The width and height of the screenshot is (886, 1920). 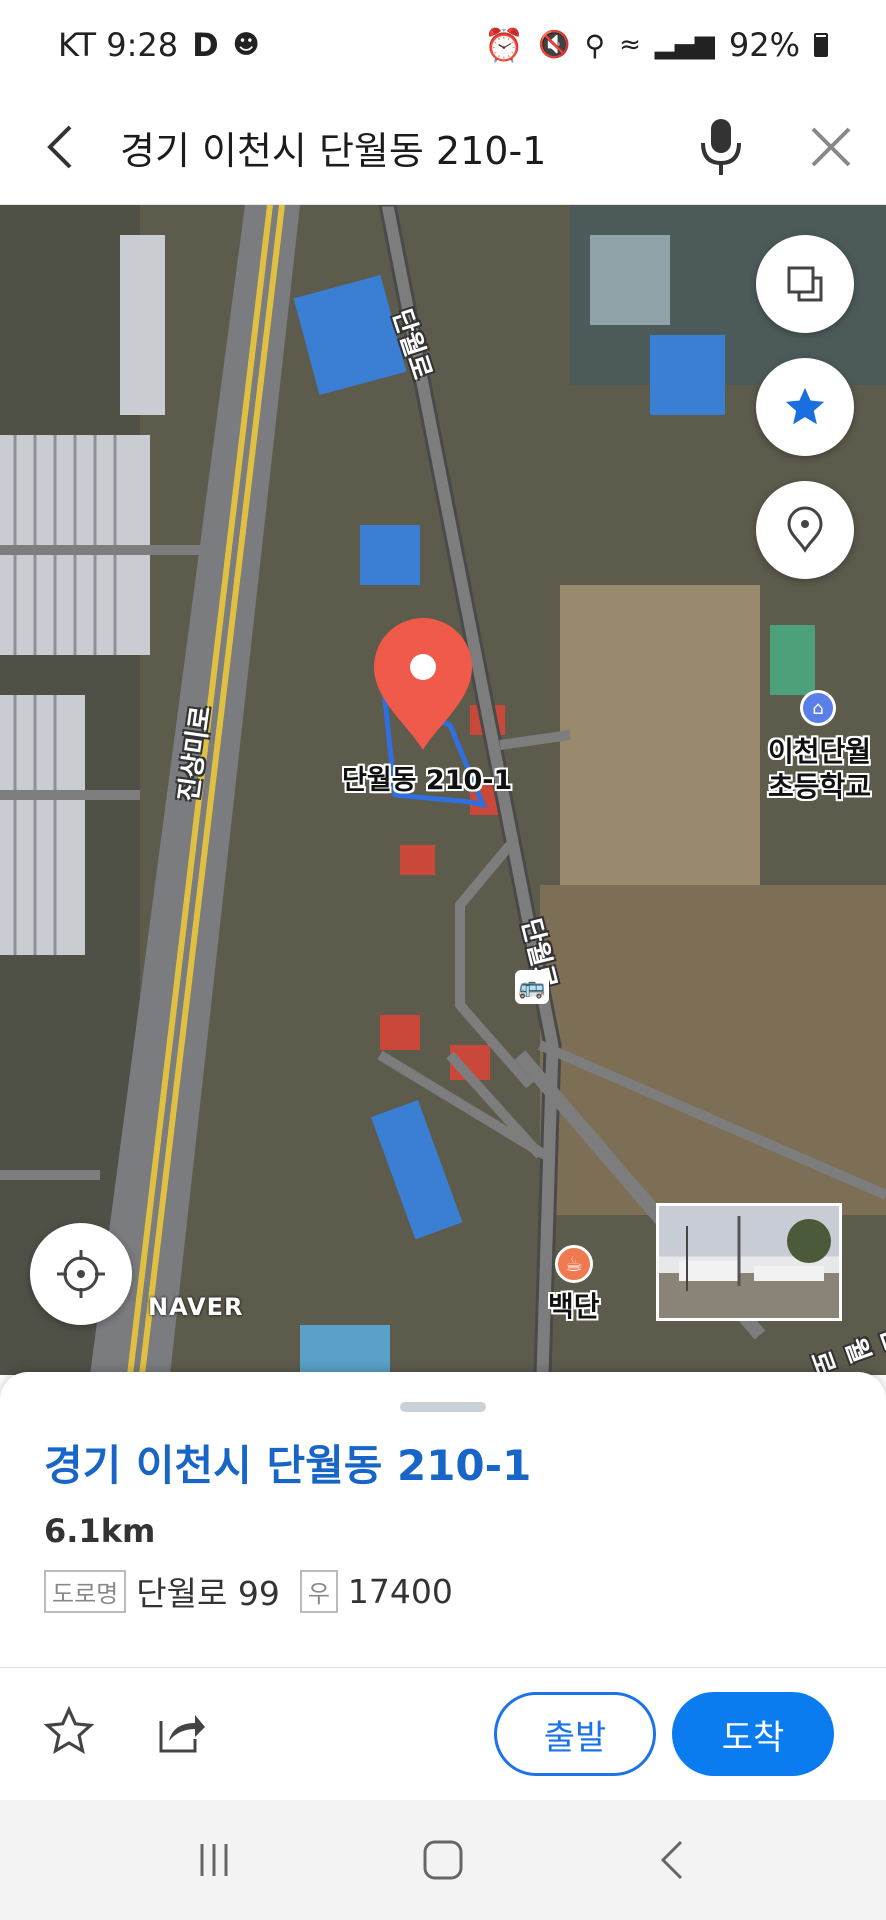 I want to click on mute-icon: 🔇, so click(x=554, y=45).